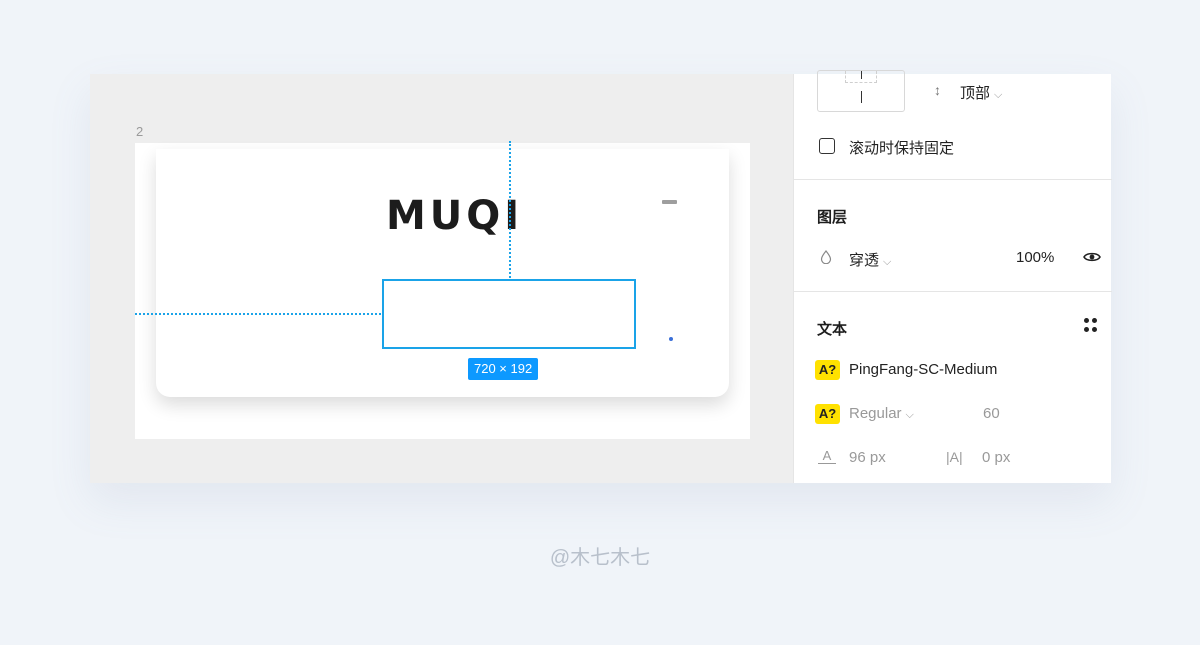 This screenshot has height=645, width=1200. I want to click on anchor-dot, so click(671, 339).